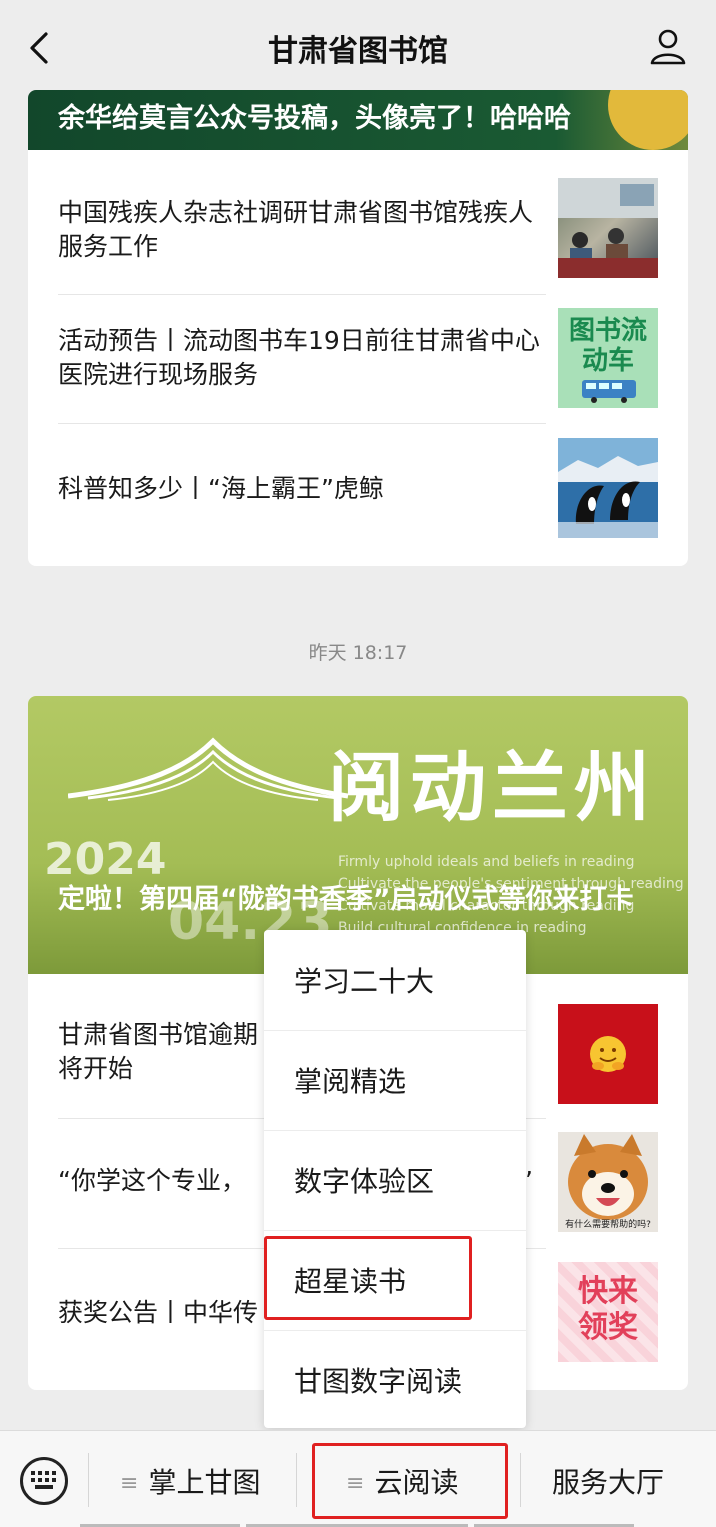 Image resolution: width=716 pixels, height=1527 pixels. I want to click on submenu-item-gantu-digital-reading: 甘图数字阅读, so click(395, 1380).